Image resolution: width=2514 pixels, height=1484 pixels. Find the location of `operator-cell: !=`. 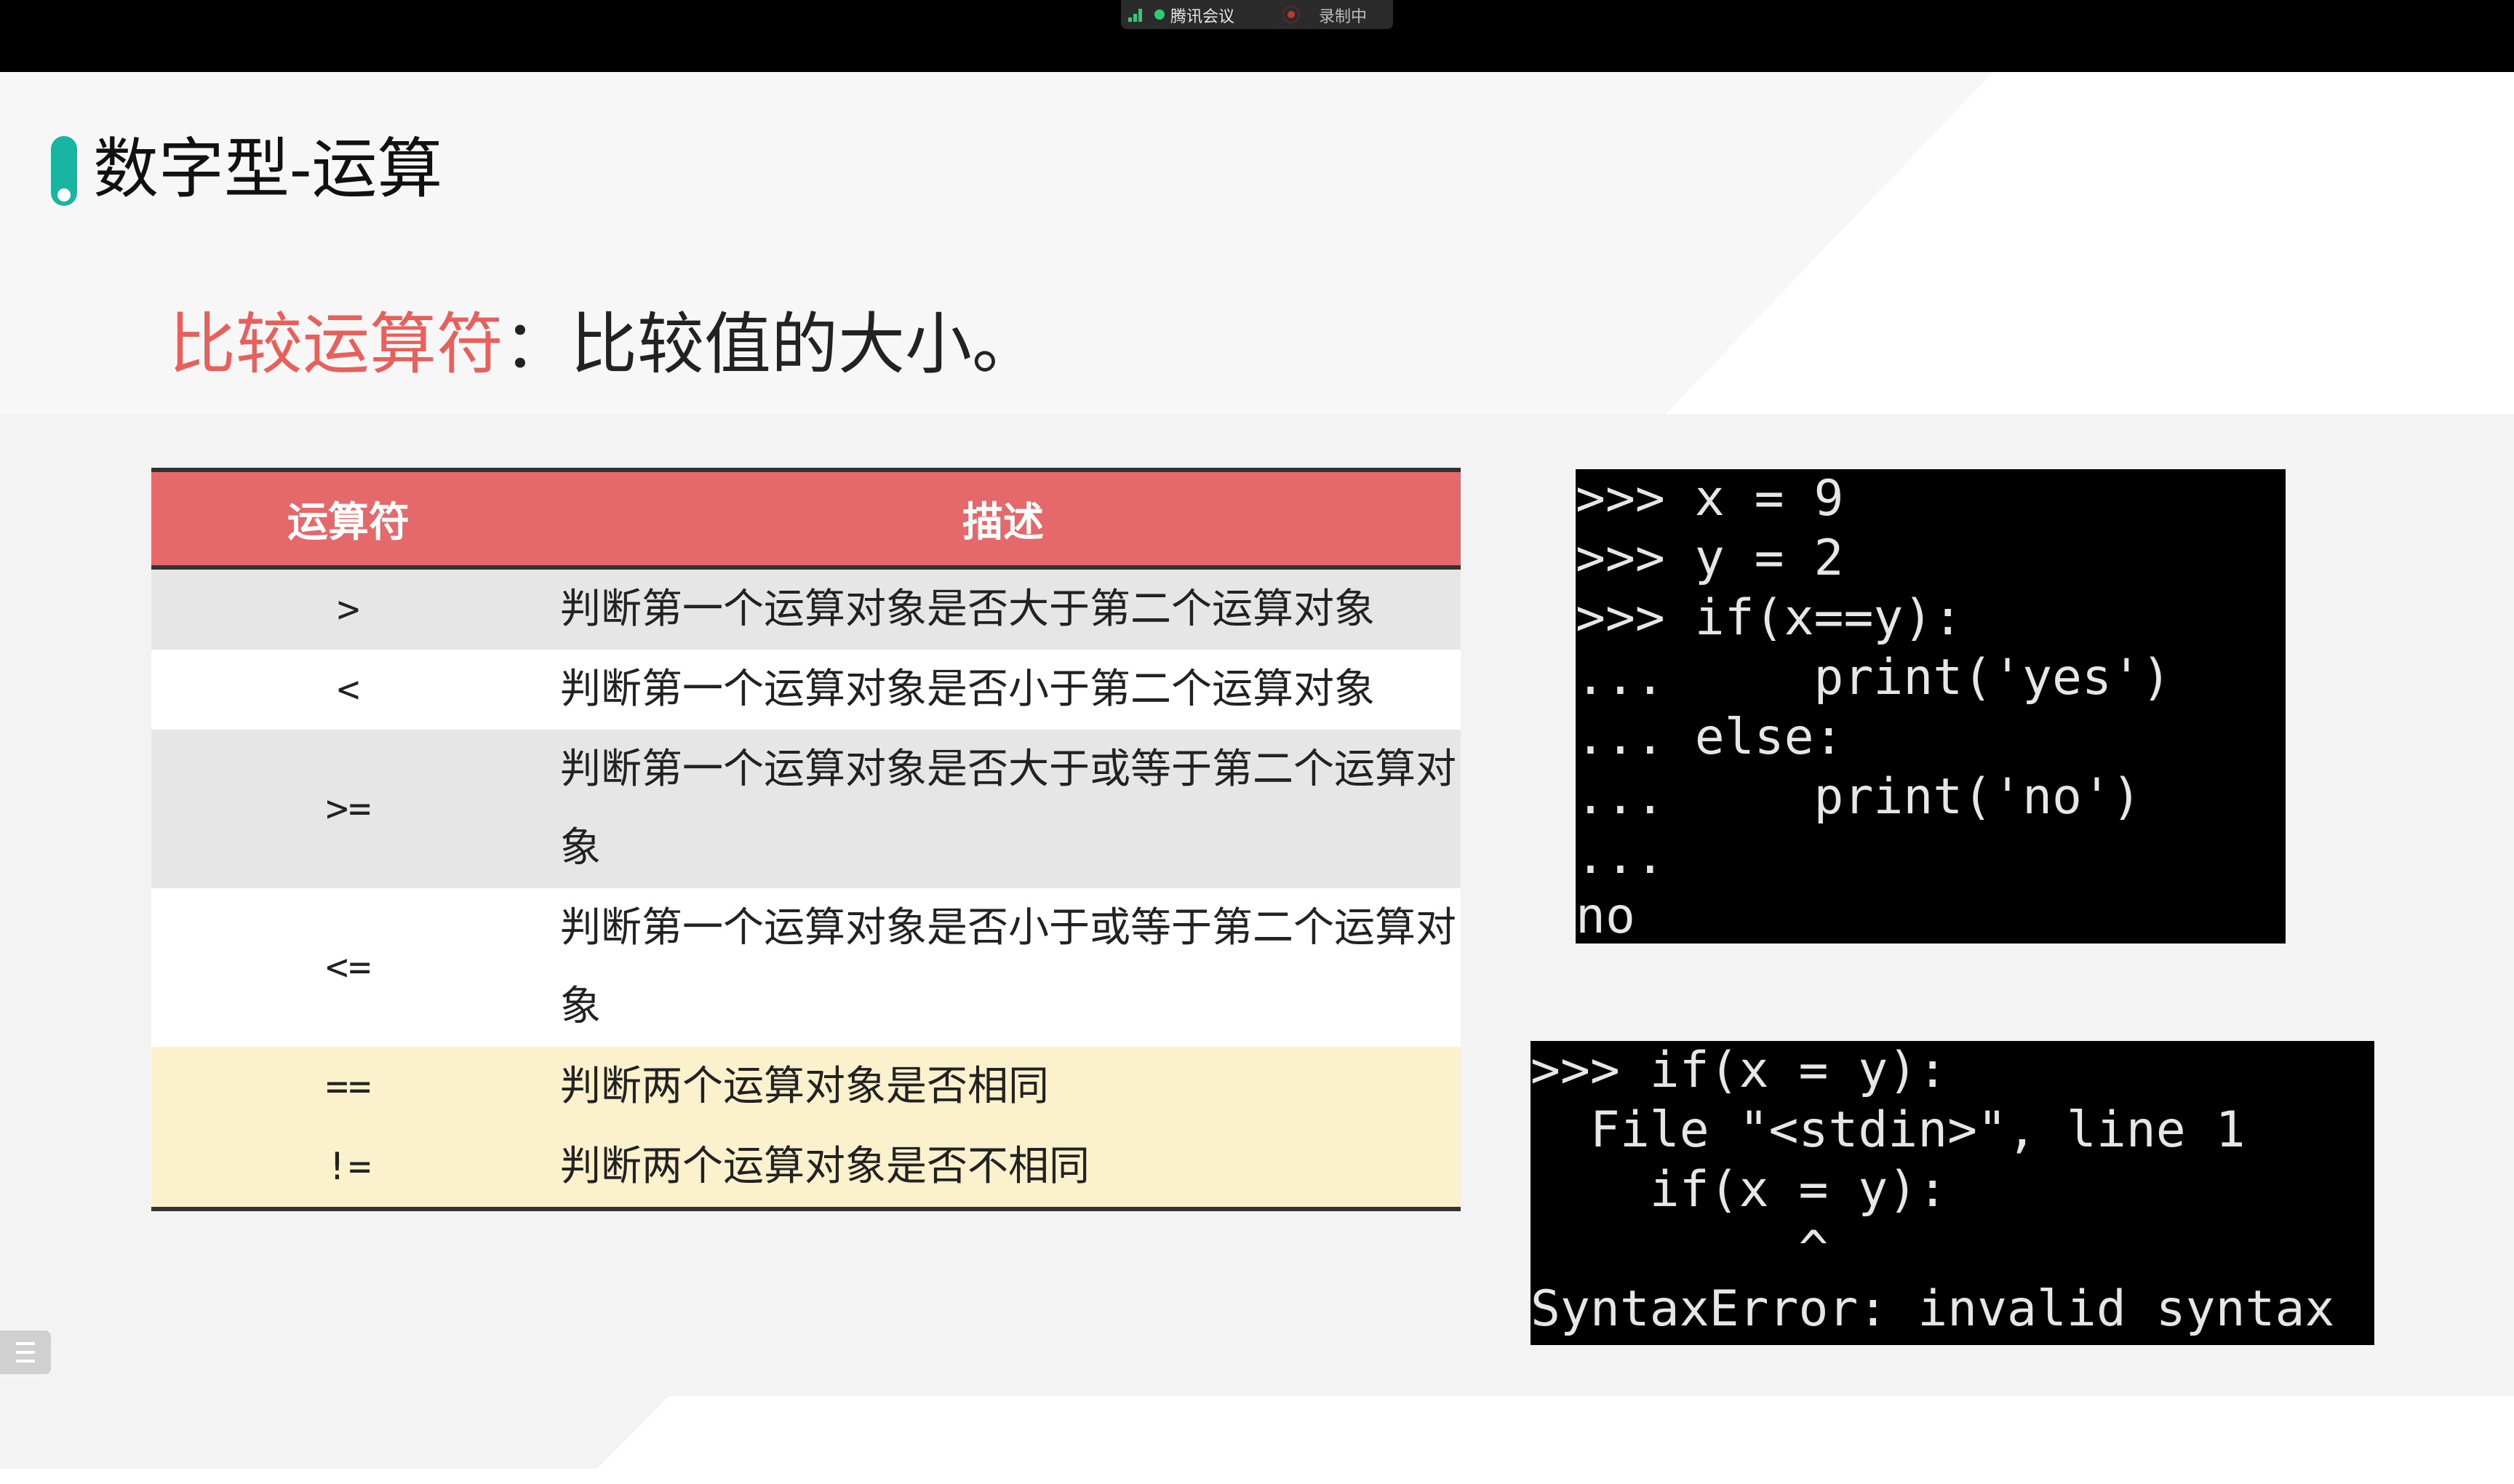

operator-cell: != is located at coordinates (348, 1169).